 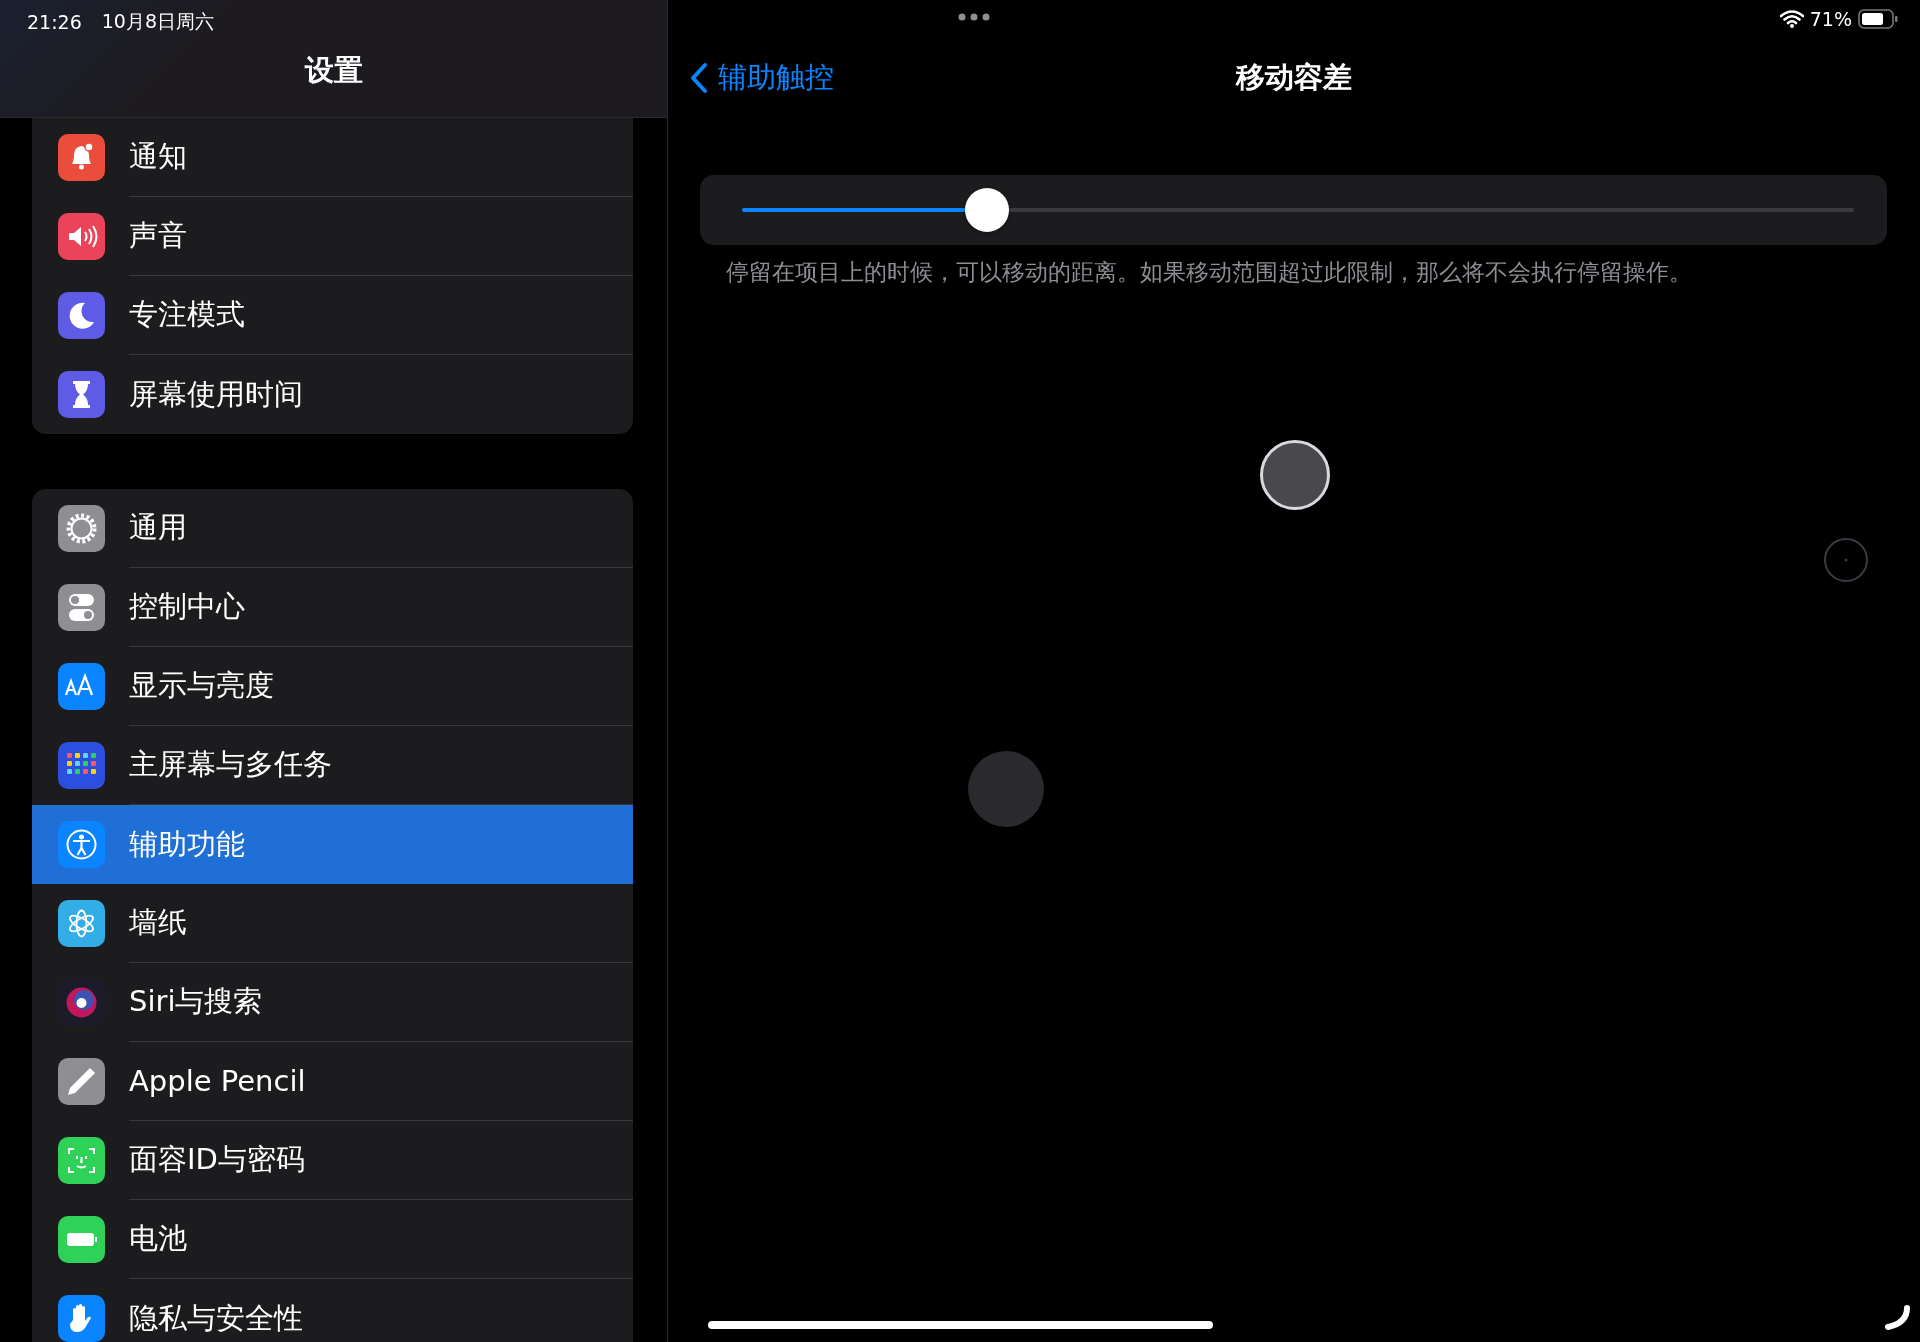 I want to click on accessibility-icon, so click(x=81, y=844).